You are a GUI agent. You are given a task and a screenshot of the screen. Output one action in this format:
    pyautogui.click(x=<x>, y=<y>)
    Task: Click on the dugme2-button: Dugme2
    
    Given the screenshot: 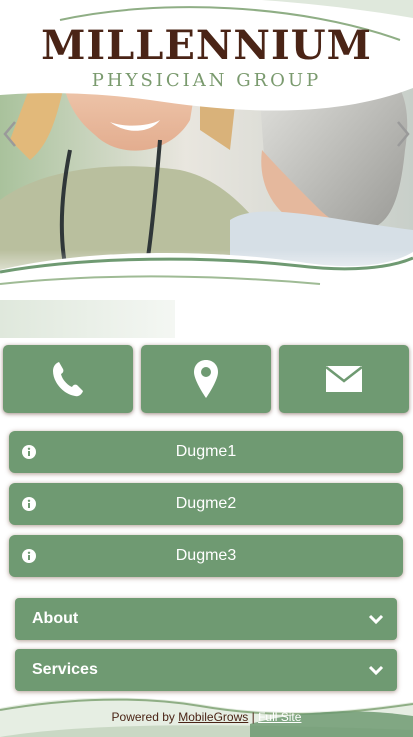 What is the action you would take?
    pyautogui.click(x=206, y=504)
    